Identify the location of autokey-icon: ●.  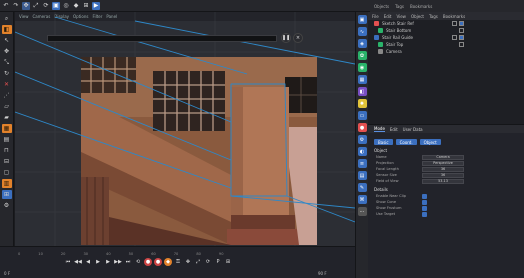
(158, 262).